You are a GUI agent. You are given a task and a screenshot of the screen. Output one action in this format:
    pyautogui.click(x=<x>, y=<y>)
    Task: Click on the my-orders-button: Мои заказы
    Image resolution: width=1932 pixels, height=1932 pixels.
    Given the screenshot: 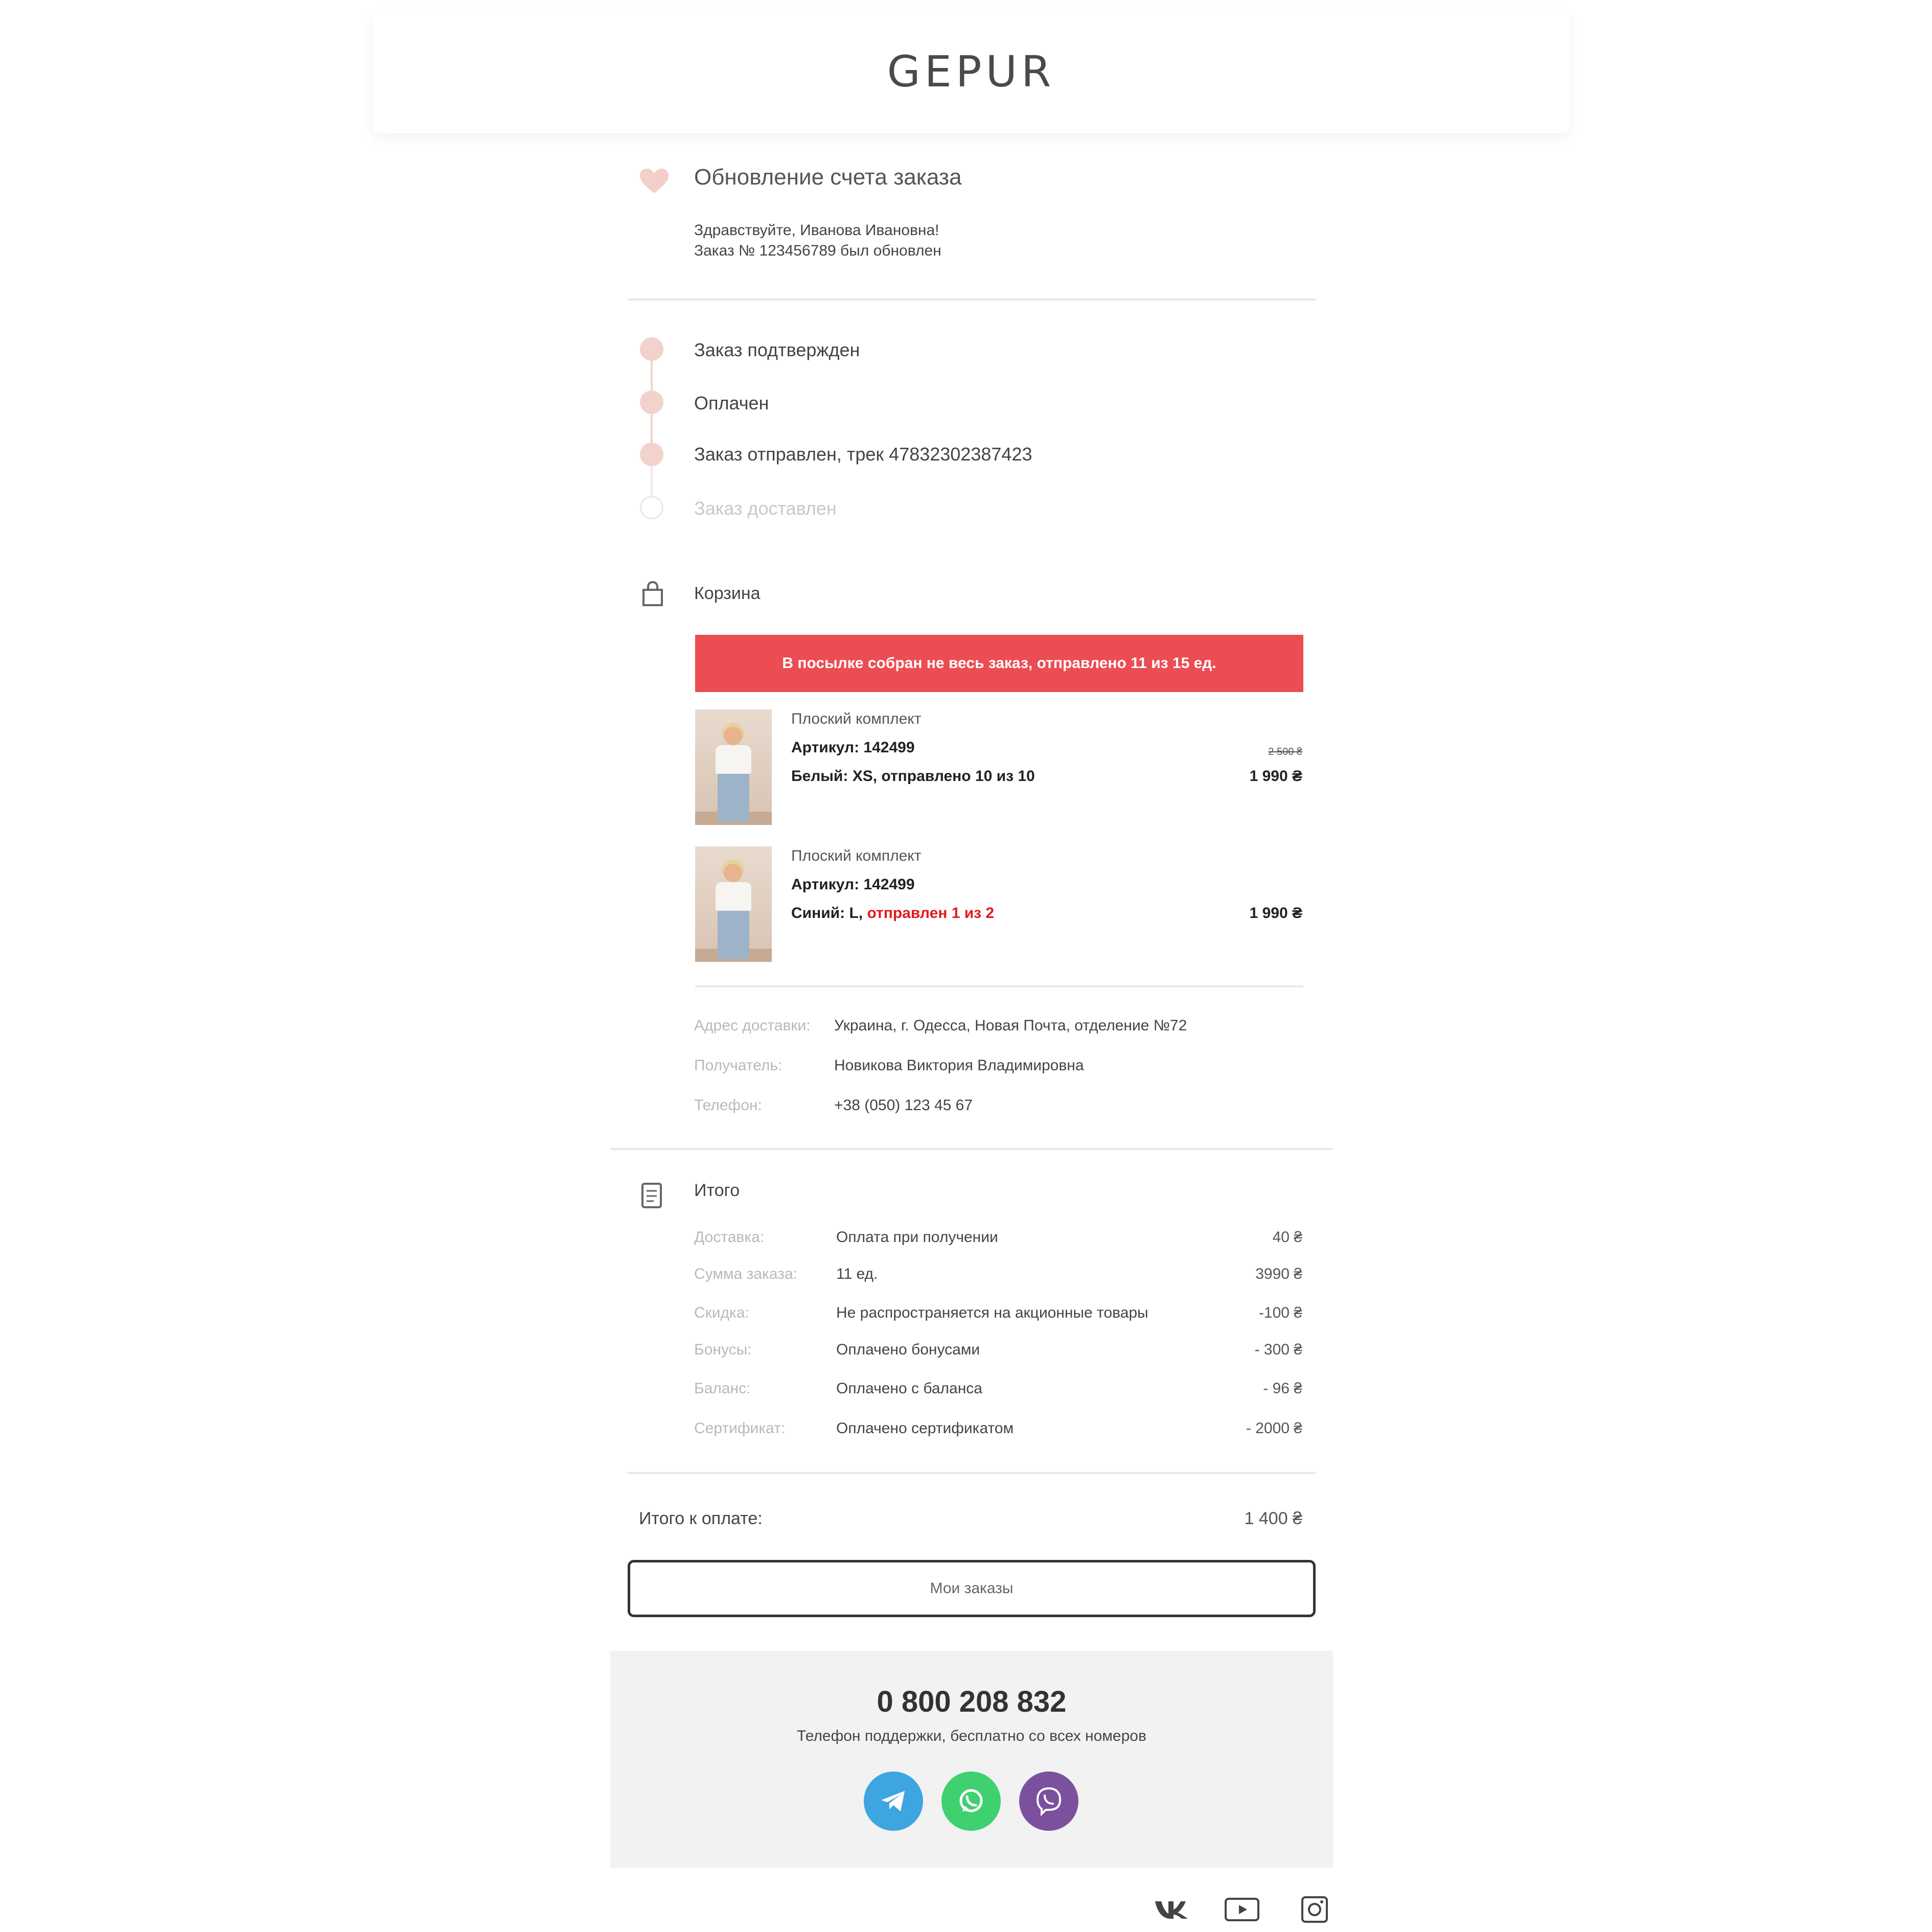 What is the action you would take?
    pyautogui.click(x=972, y=1588)
    